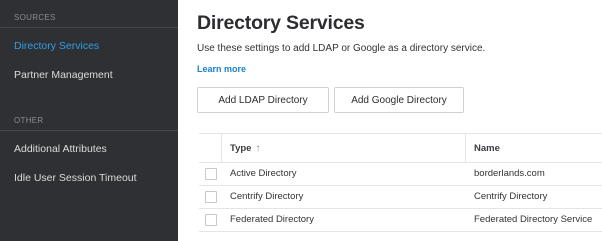 This screenshot has width=602, height=241. What do you see at coordinates (400, 133) in the screenshot?
I see `table-border` at bounding box center [400, 133].